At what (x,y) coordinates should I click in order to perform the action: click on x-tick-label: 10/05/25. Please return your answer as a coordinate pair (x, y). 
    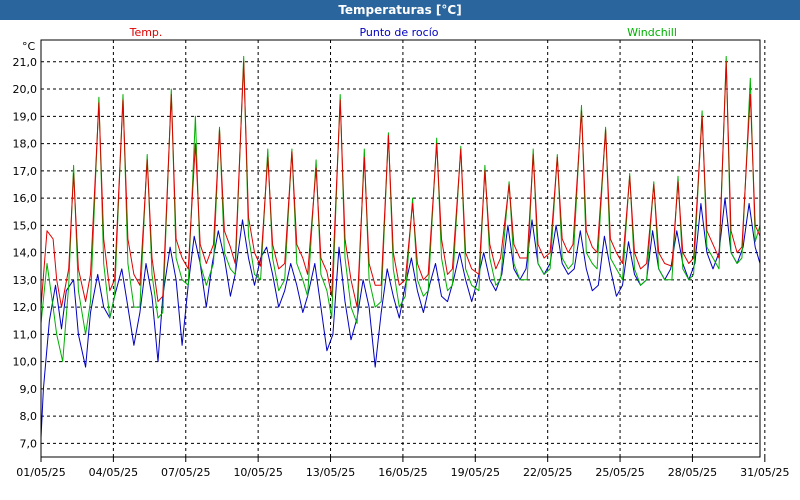
    Looking at the image, I should click on (257, 472).